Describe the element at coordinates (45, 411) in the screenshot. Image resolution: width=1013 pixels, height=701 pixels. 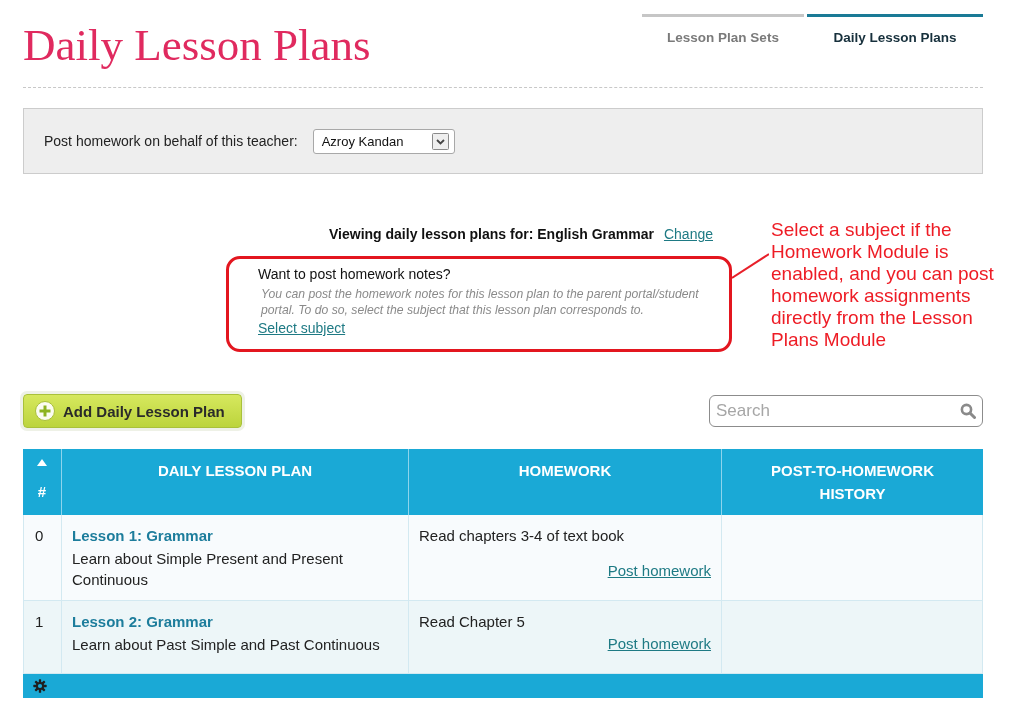
I see `plus-icon` at that location.